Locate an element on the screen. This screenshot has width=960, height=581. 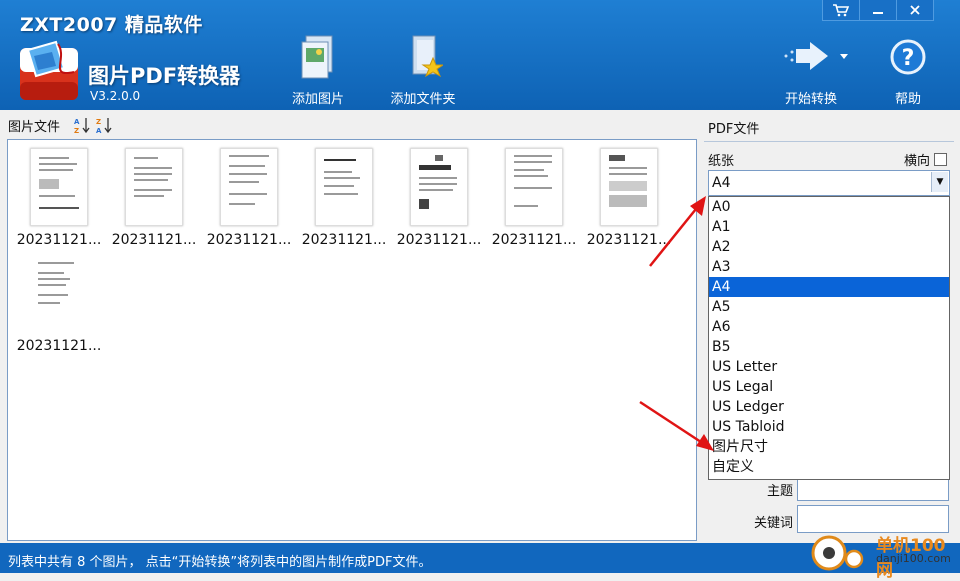
paper-option: US Ledger is located at coordinates (829, 407).